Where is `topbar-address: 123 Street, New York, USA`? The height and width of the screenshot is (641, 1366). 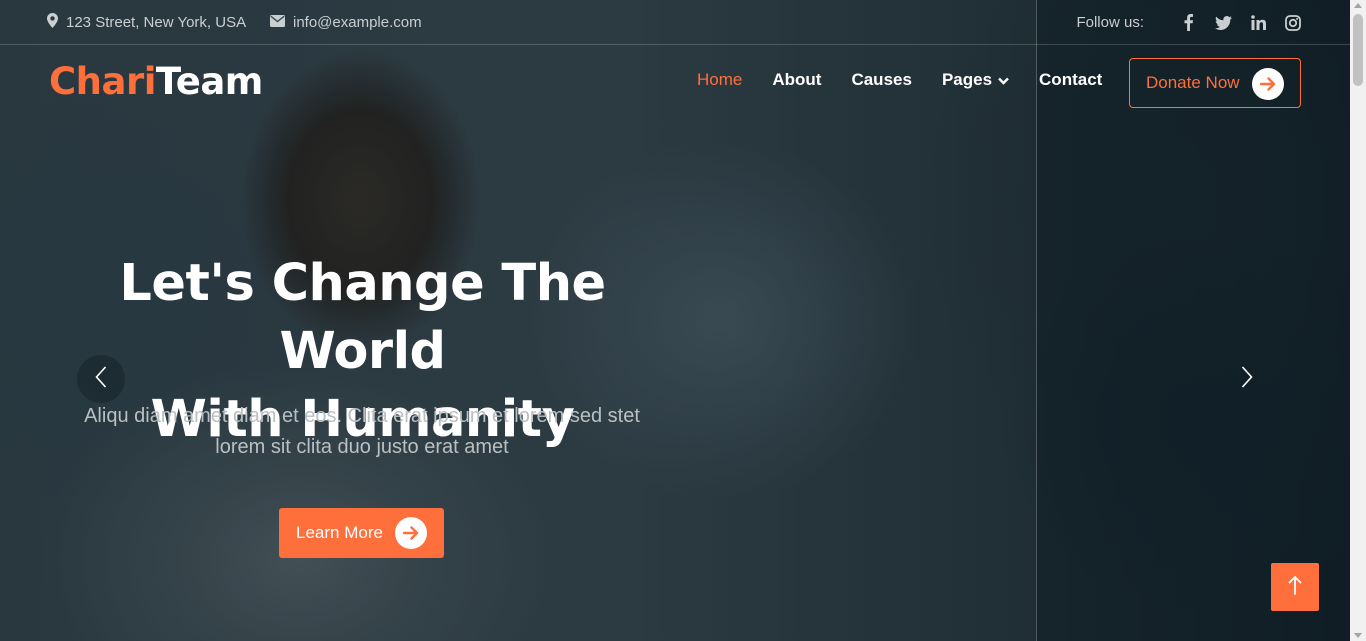 topbar-address: 123 Street, New York, USA is located at coordinates (146, 22).